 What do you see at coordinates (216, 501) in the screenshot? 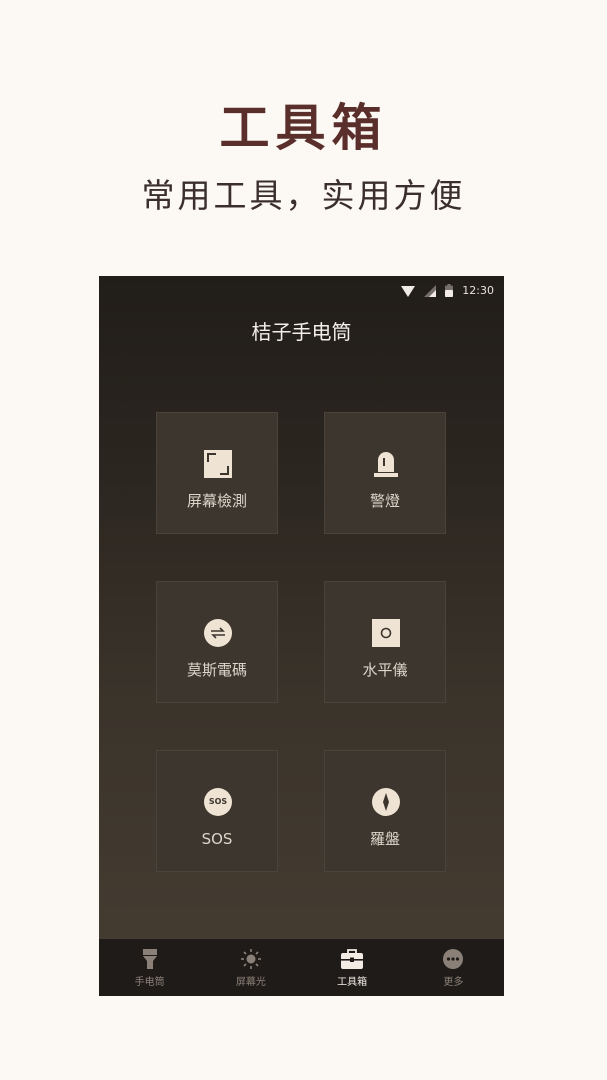
I see `tool-label: 屏幕檢測` at bounding box center [216, 501].